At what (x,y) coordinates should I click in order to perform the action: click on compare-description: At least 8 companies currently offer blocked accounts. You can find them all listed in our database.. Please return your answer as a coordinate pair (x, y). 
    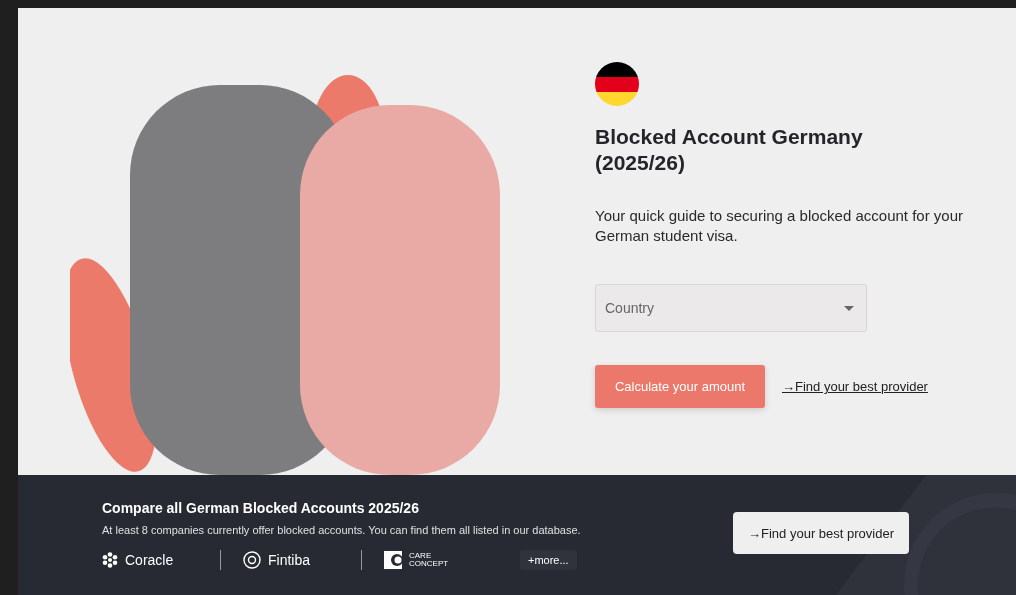
    Looking at the image, I should click on (341, 530).